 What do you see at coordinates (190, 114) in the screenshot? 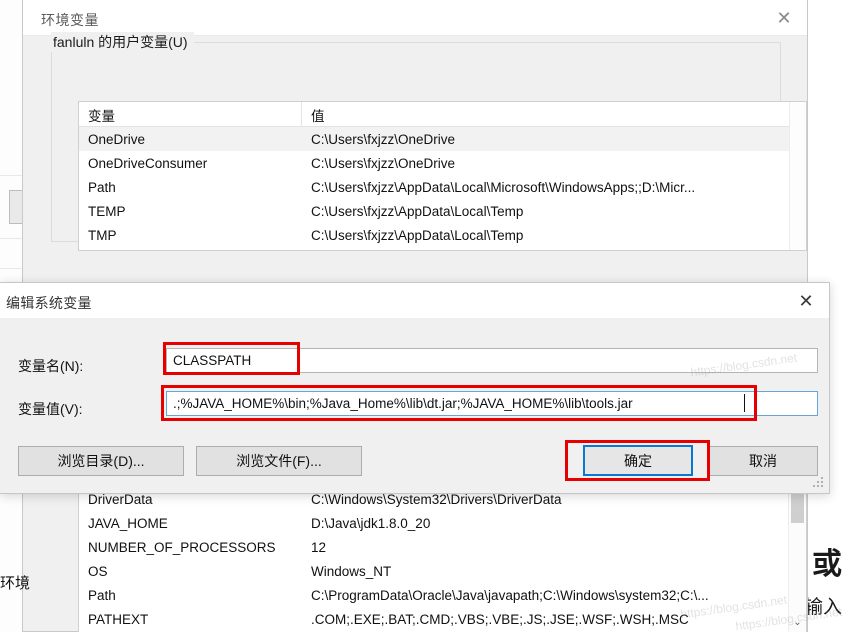
I see `column-header-name: 变量` at bounding box center [190, 114].